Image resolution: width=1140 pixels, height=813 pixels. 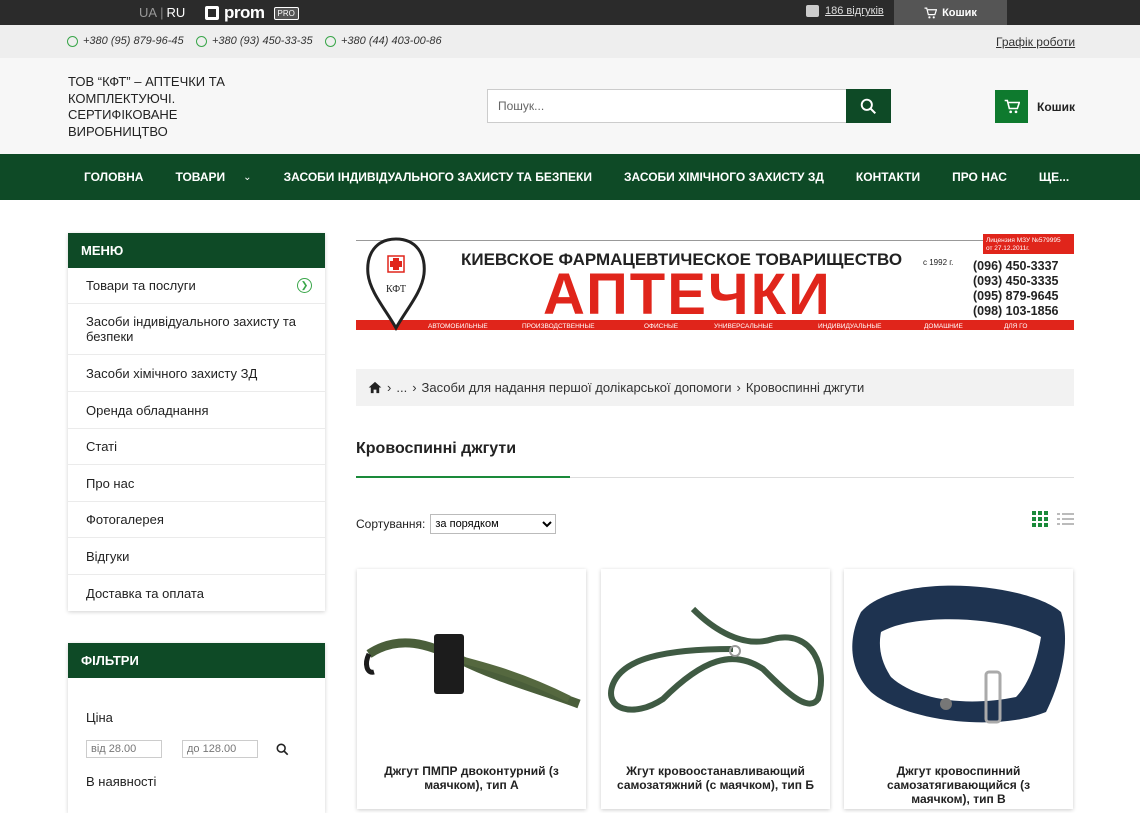 I want to click on filters-title: ФІЛЬТРИ, so click(x=196, y=660).